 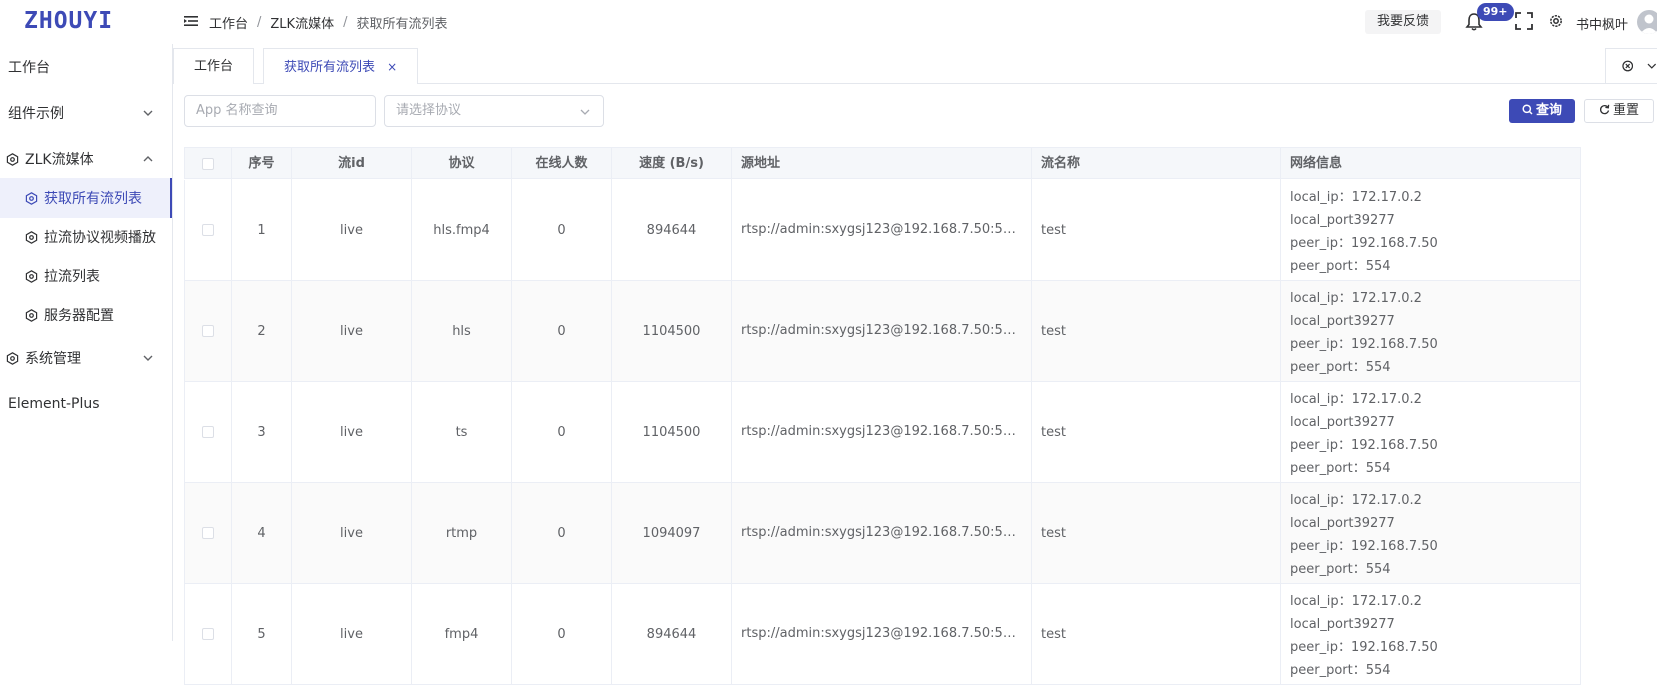 What do you see at coordinates (262, 230) in the screenshot?
I see `cell-no: 1` at bounding box center [262, 230].